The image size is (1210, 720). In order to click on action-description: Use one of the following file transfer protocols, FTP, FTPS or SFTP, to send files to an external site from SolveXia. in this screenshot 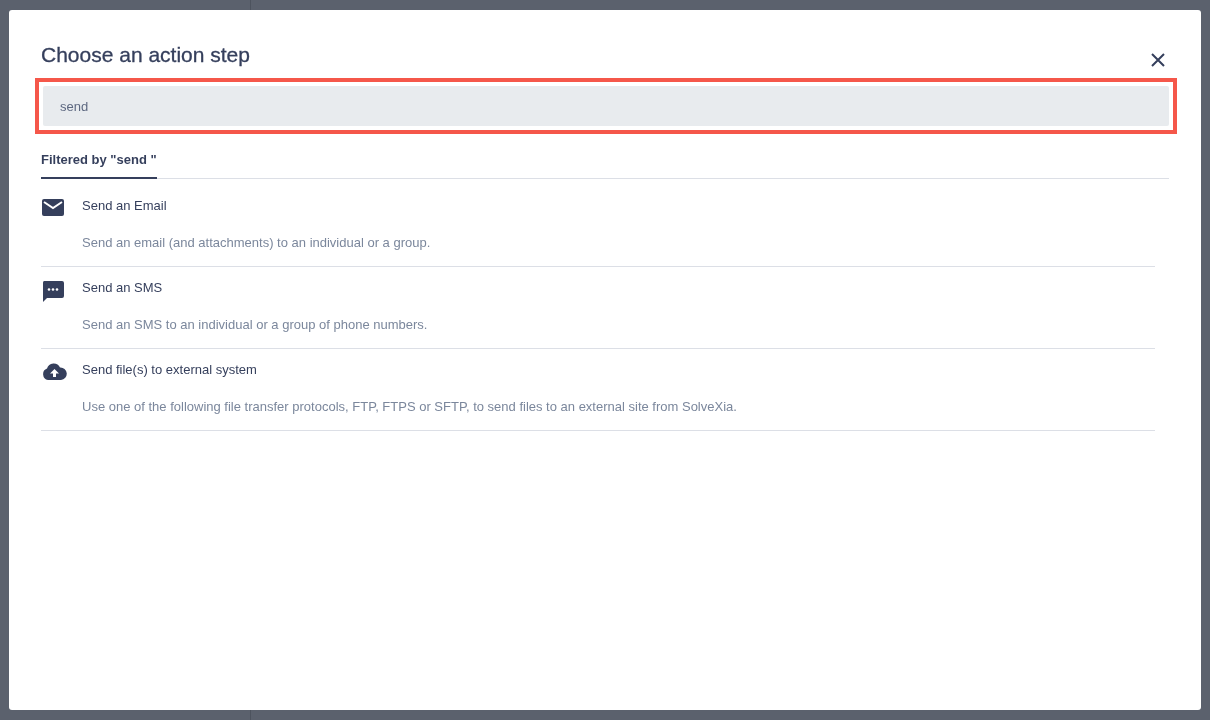, I will do `click(409, 407)`.